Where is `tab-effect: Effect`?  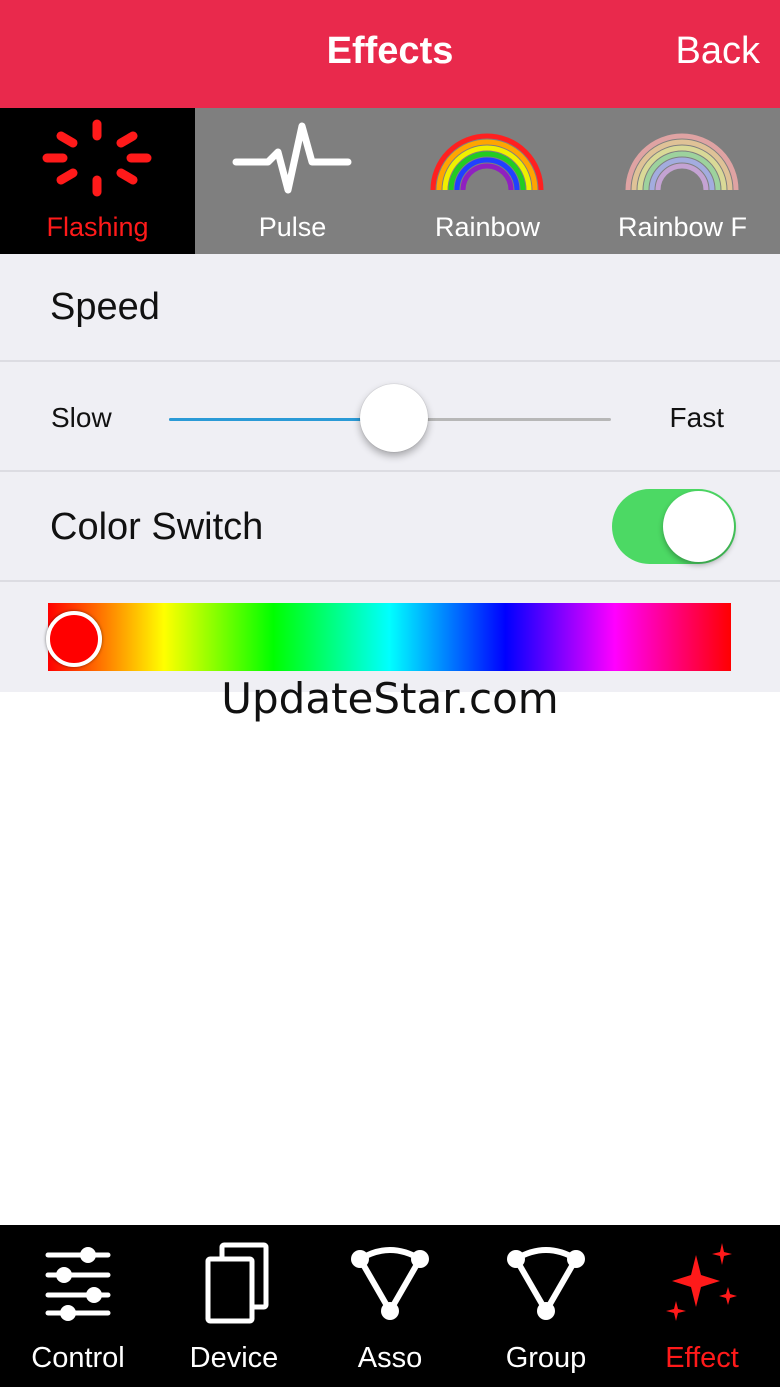
tab-effect: Effect is located at coordinates (702, 1306).